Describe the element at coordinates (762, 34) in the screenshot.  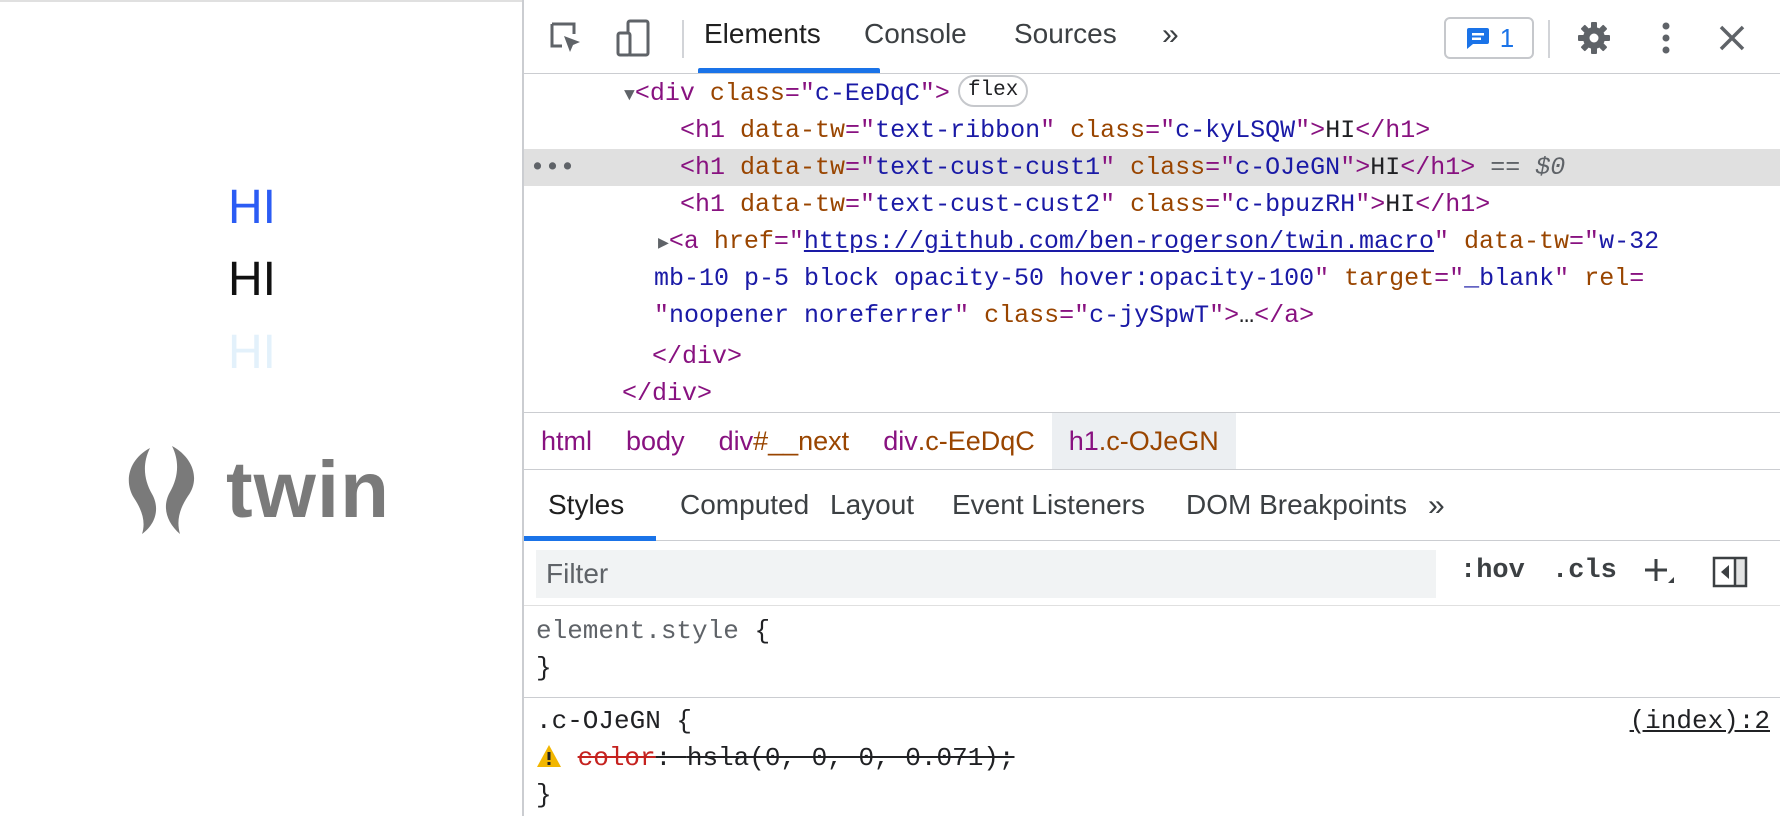
I see `tab-elements: Elements` at that location.